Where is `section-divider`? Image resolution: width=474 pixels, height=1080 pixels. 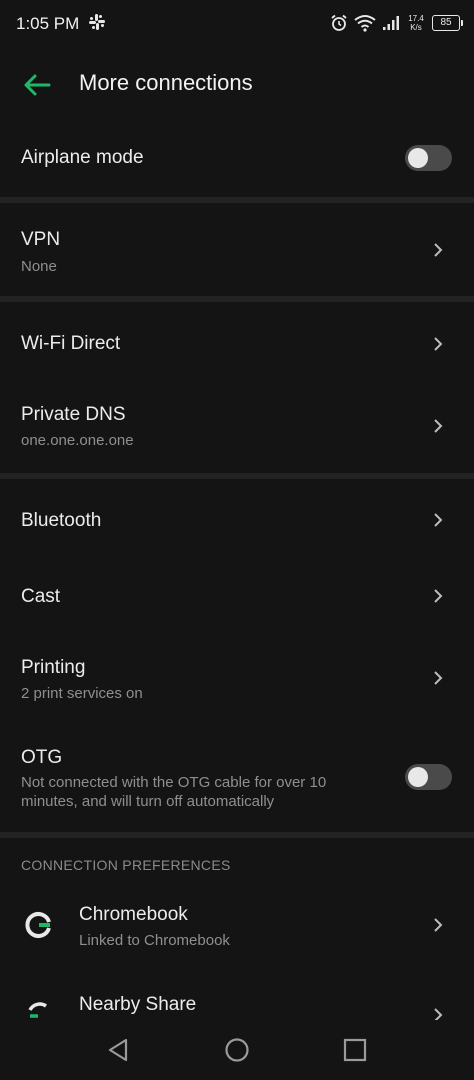 section-divider is located at coordinates (237, 835).